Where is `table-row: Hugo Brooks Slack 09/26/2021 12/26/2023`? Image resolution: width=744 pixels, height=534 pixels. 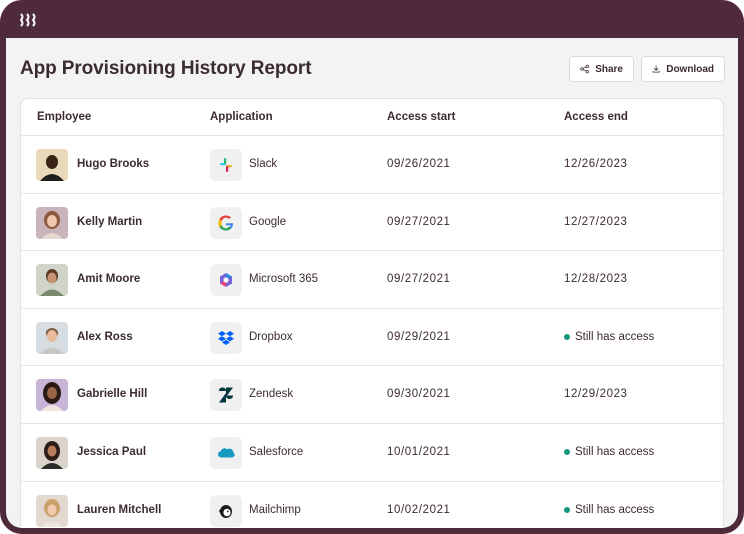 table-row: Hugo Brooks Slack 09/26/2021 12/26/2023 is located at coordinates (372, 165).